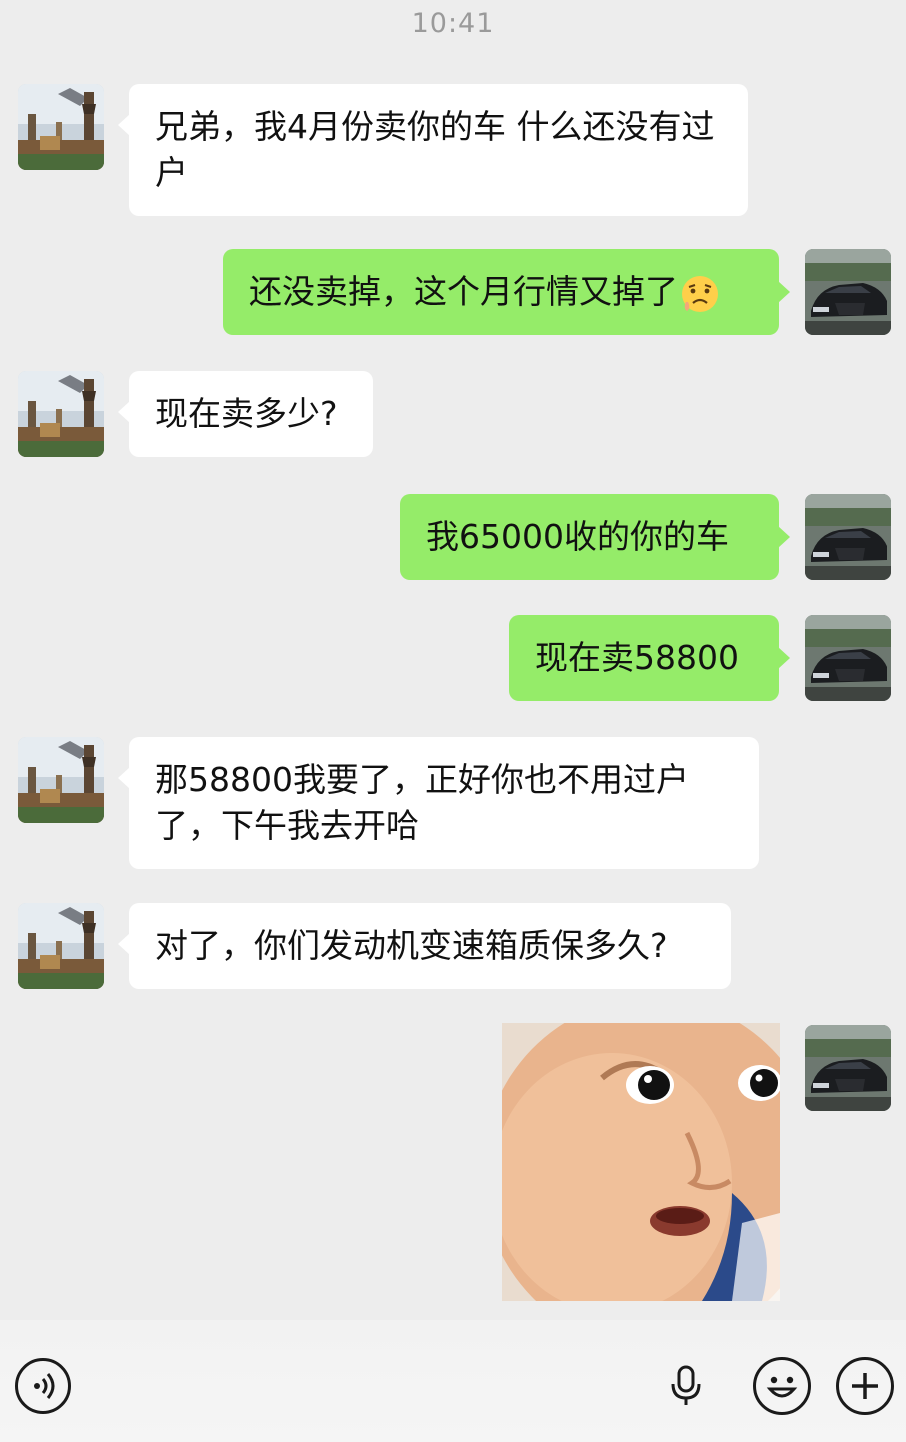  I want to click on message-text: 对了，你们发动机变速箱质保多久?, so click(411, 945).